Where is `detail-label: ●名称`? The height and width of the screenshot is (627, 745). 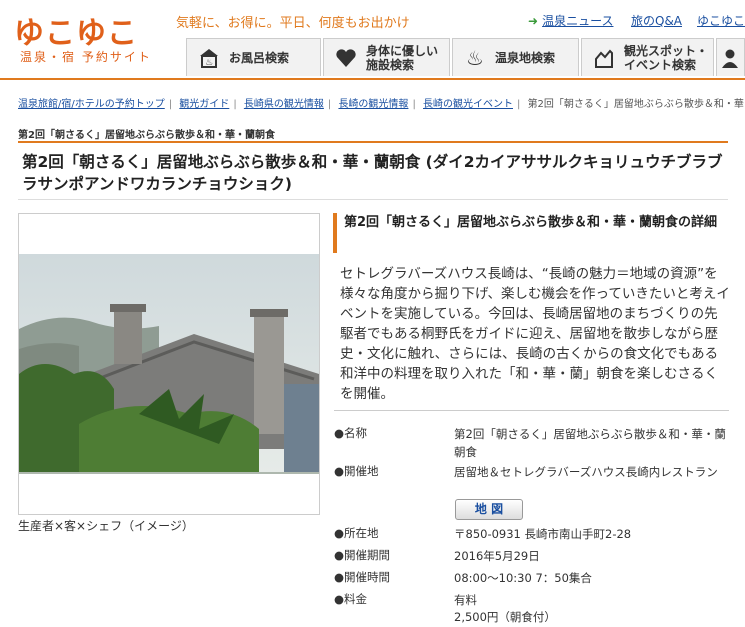 detail-label: ●名称 is located at coordinates (351, 433).